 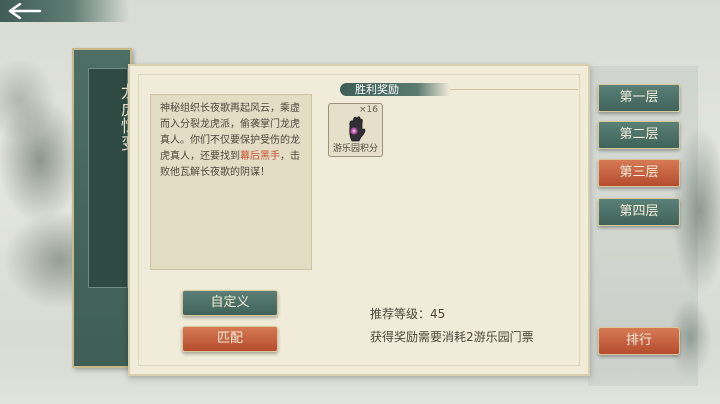 I want to click on back-button, so click(x=65, y=11).